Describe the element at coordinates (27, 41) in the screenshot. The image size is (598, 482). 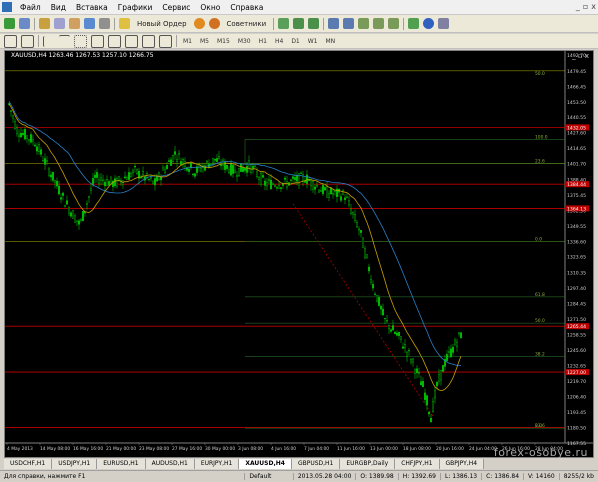
I see `crosshair-icon` at that location.